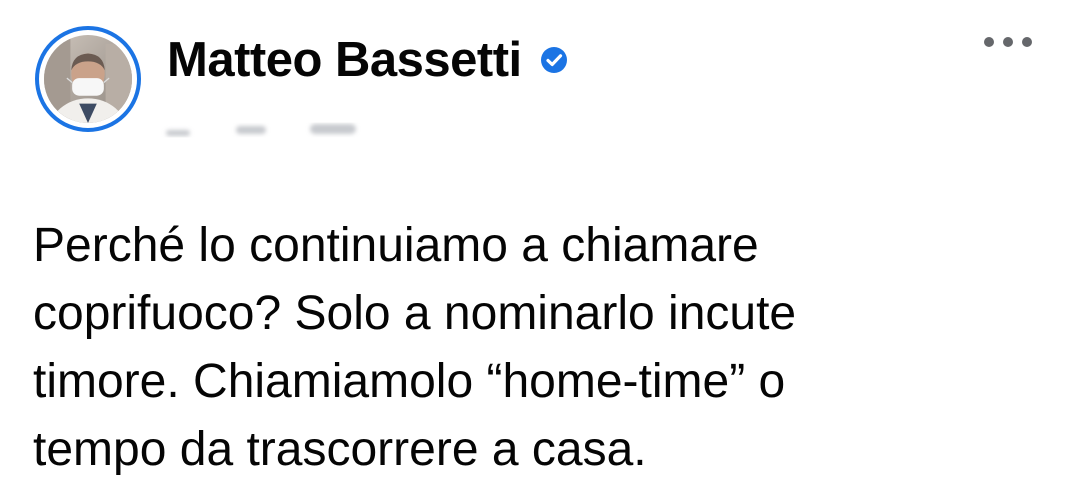 The image size is (1080, 496). I want to click on more-options-icon, so click(1008, 42).